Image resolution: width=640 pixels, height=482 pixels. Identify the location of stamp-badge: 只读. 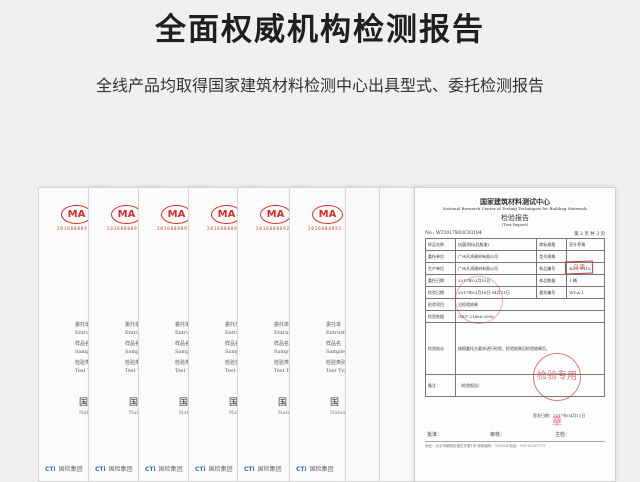
(579, 267).